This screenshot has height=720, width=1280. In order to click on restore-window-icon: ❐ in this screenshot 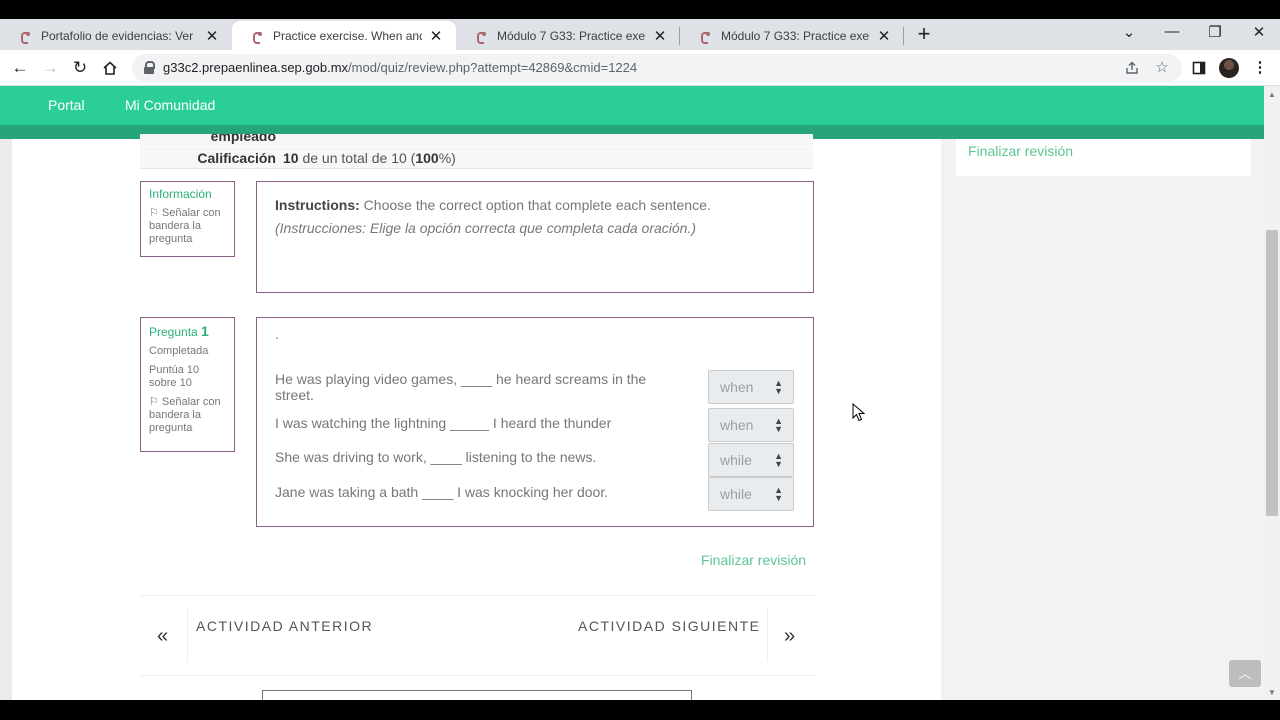, I will do `click(1215, 32)`.